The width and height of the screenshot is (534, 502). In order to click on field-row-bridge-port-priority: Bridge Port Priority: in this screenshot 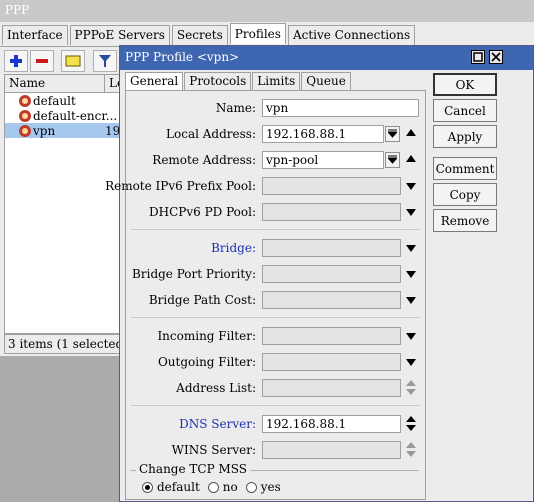, I will do `click(276, 274)`.